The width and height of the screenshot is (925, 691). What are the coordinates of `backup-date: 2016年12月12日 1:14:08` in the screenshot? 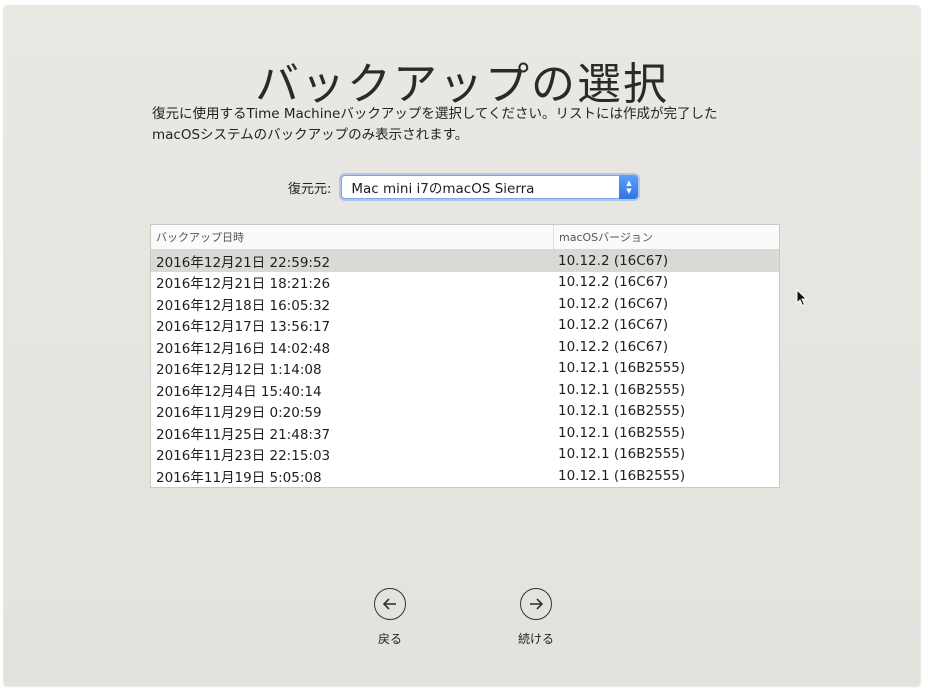 It's located at (239, 370).